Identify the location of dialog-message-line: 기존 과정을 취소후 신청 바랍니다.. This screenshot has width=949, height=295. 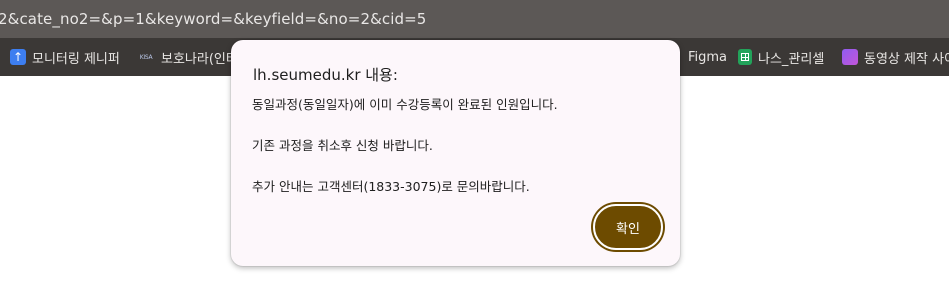
(342, 145).